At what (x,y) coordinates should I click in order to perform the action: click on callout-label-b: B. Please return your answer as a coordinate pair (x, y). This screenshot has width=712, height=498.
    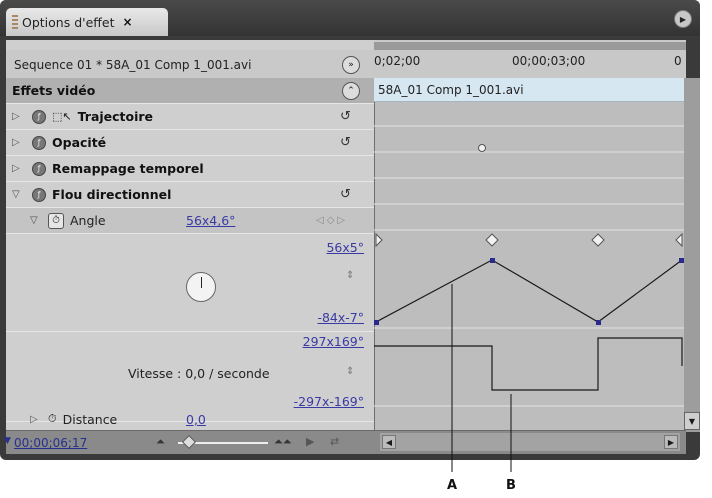
    Looking at the image, I should click on (511, 485).